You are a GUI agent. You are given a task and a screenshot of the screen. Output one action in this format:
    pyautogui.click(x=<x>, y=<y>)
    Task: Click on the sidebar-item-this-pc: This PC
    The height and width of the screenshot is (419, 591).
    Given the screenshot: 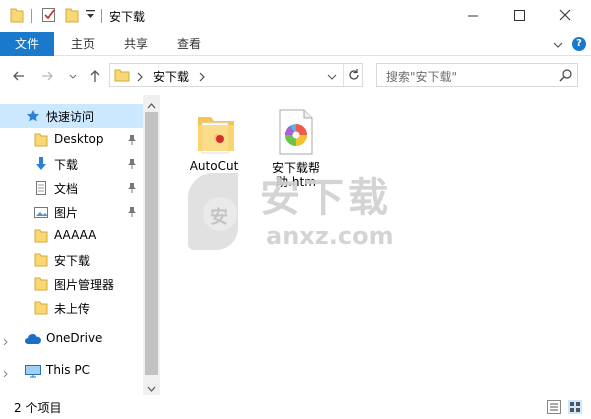 What is the action you would take?
    pyautogui.click(x=71, y=371)
    